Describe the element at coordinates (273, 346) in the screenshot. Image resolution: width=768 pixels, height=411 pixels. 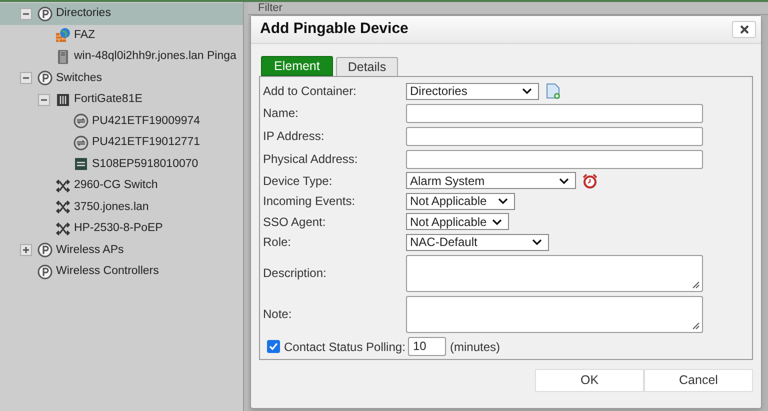
I see `checkbox` at that location.